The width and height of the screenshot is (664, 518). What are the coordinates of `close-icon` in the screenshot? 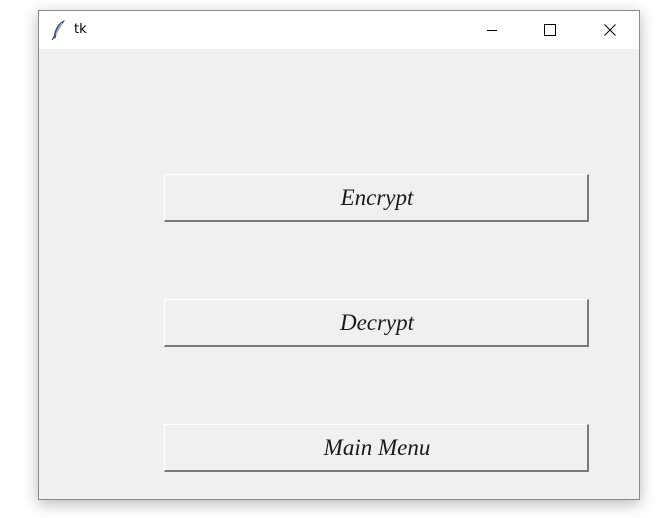 It's located at (610, 30).